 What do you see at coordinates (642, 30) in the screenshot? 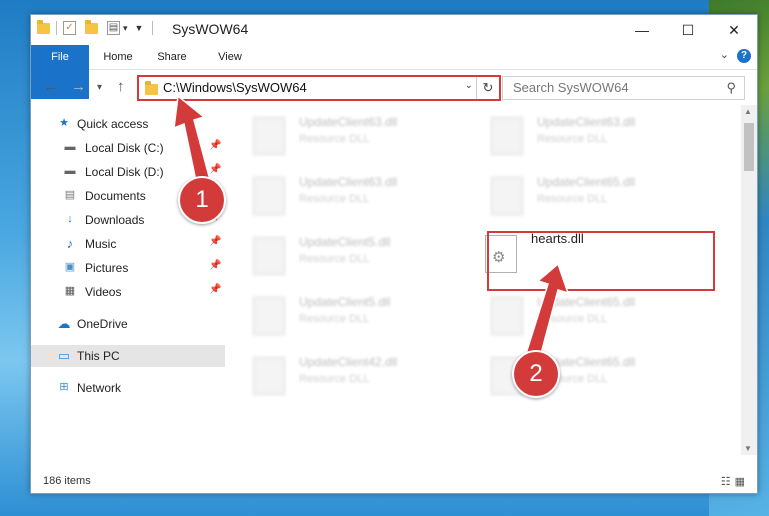
I see `minimize-button: —` at bounding box center [642, 30].